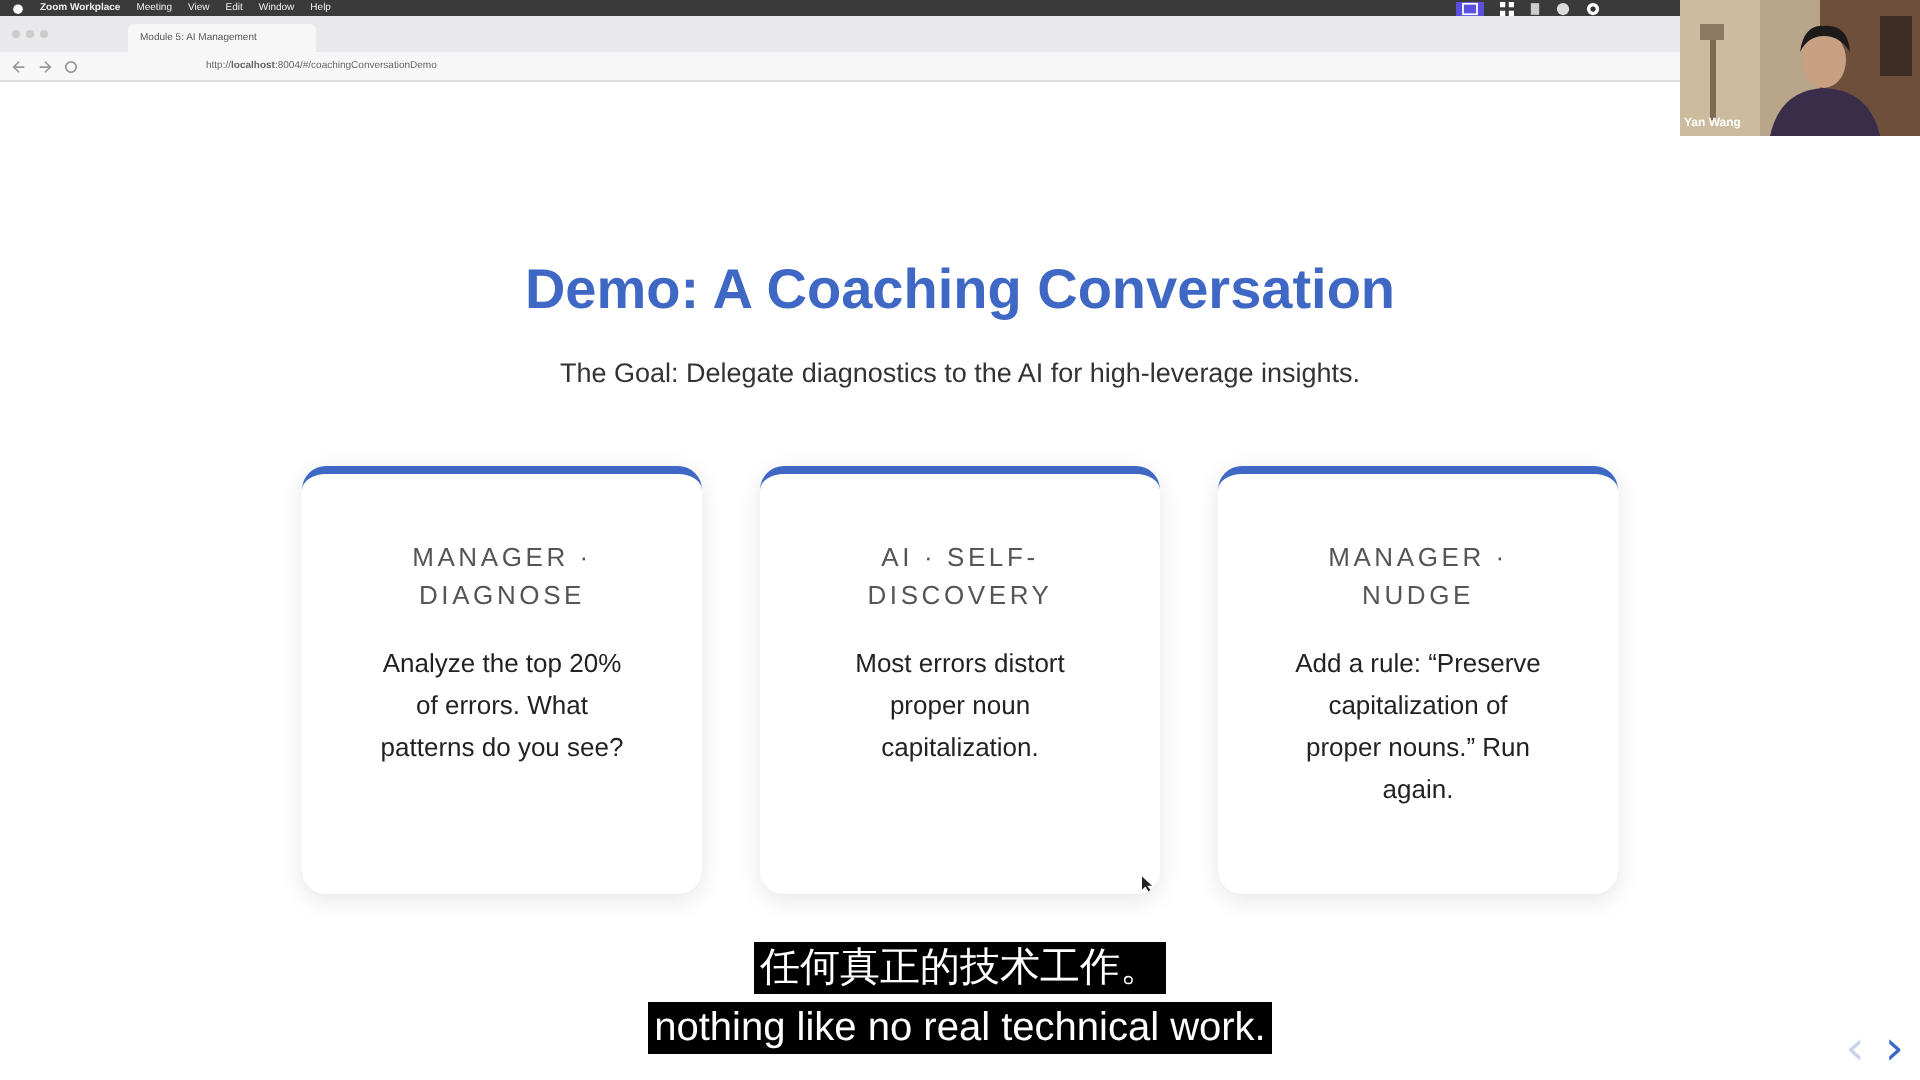 The image size is (1920, 1080). What do you see at coordinates (45, 66) in the screenshot?
I see `forward-icon` at bounding box center [45, 66].